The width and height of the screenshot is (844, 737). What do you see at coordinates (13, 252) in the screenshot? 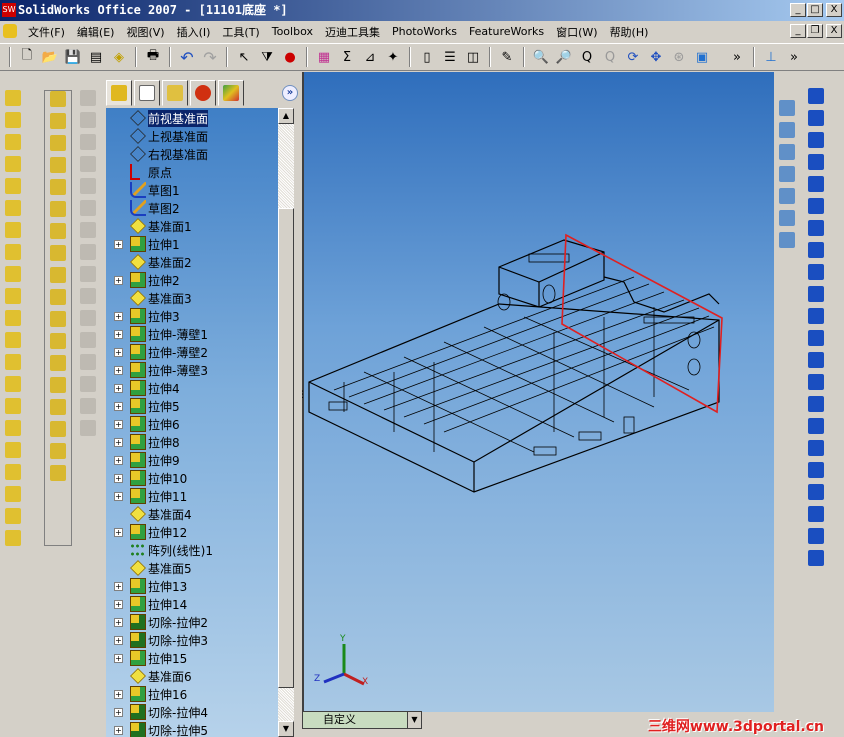
I see `revolved-cut-icon` at bounding box center [13, 252].